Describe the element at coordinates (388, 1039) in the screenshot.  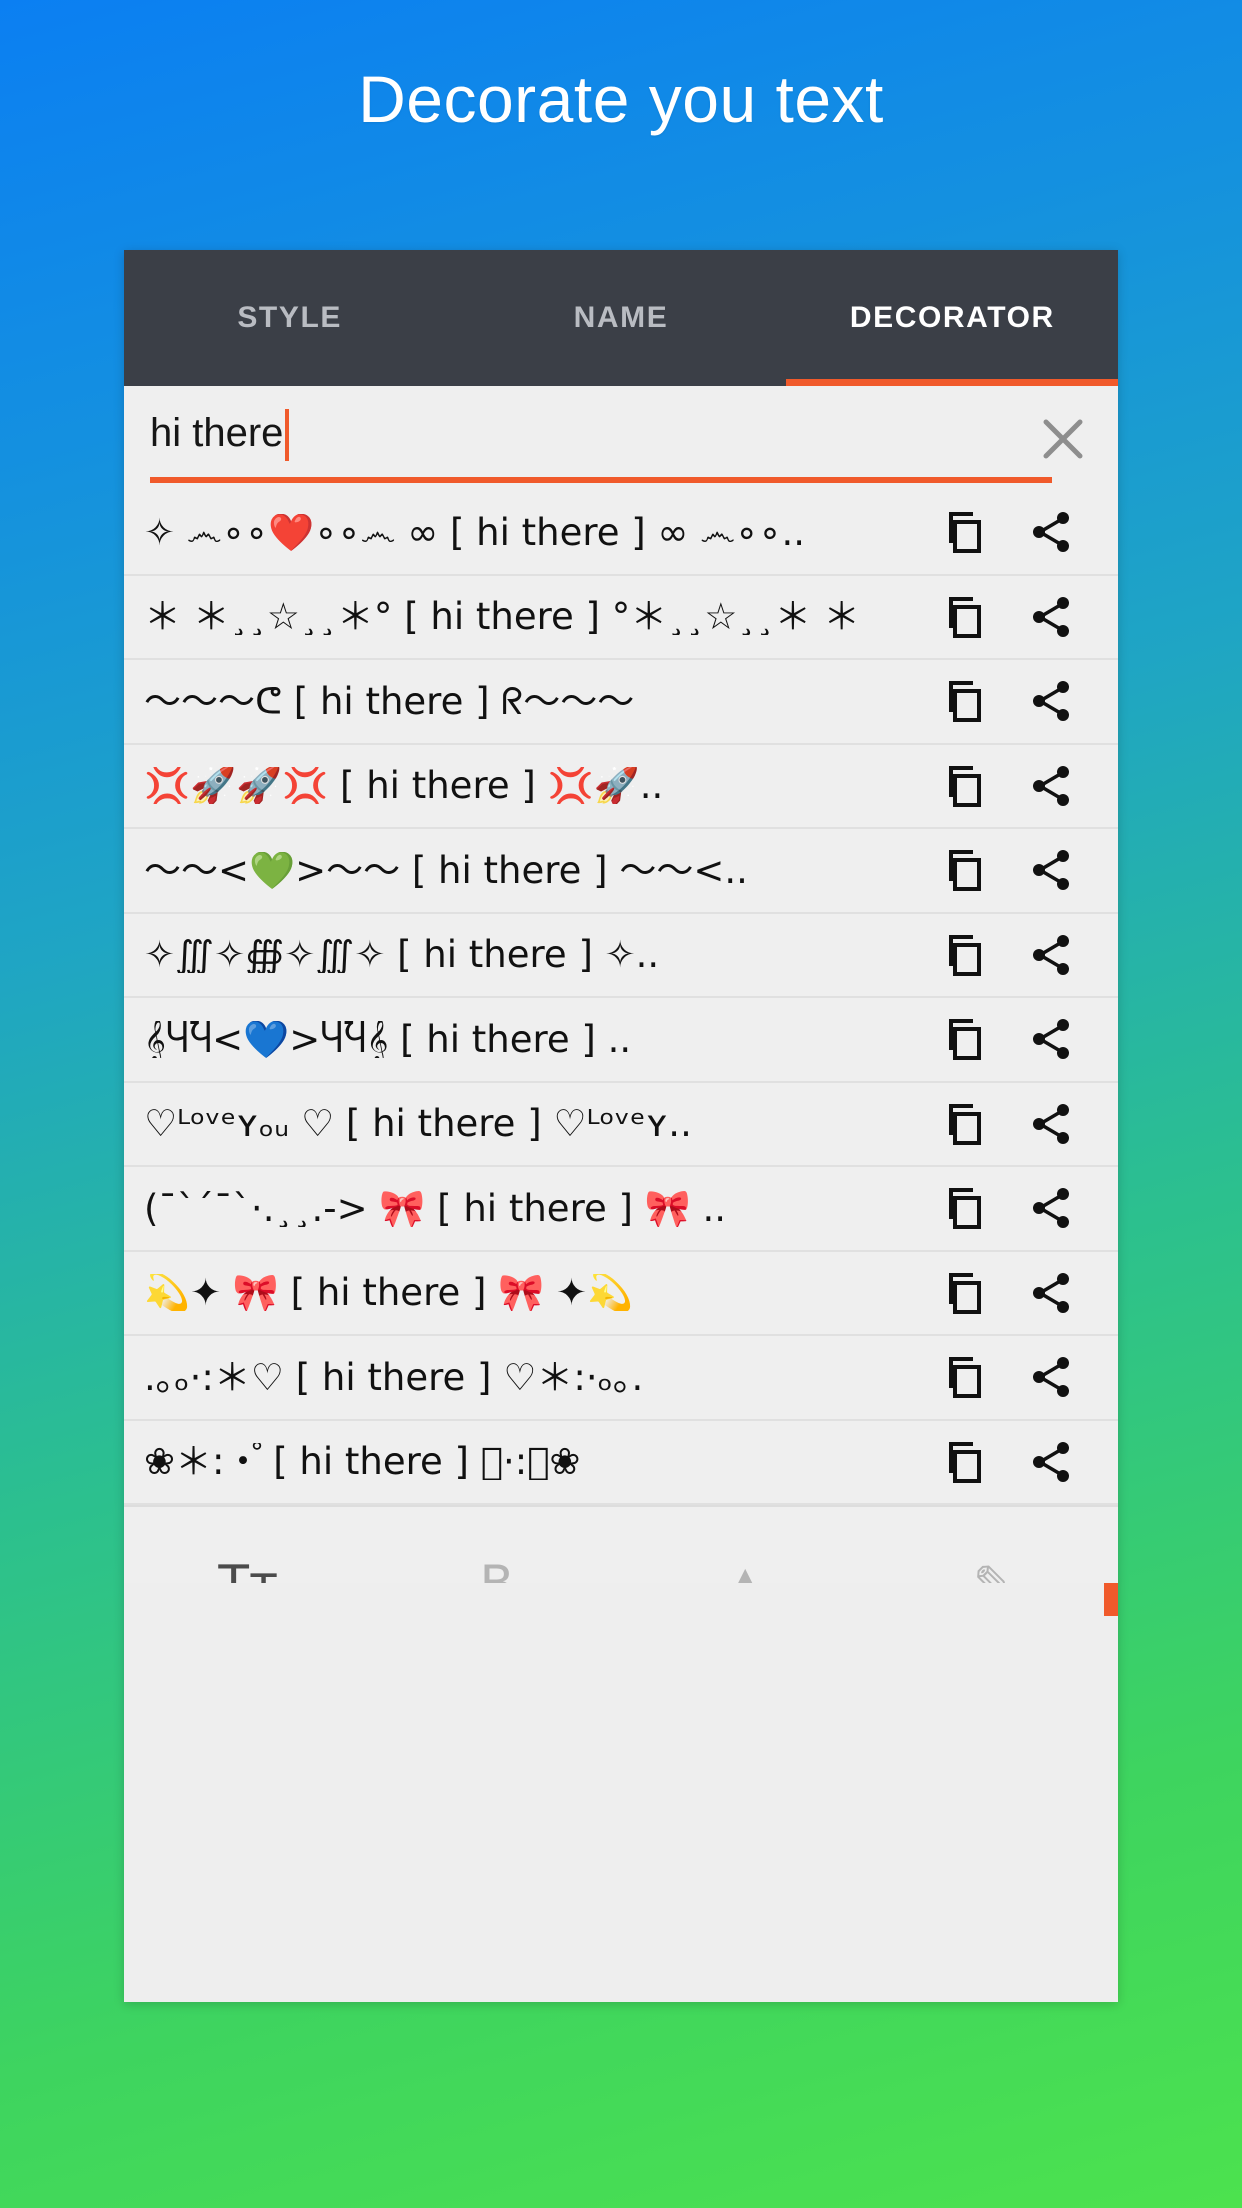
I see `decorated-text: 𝄞ႷႯ<💙>ႷႯ𝄞 [ hi there ] ..` at that location.